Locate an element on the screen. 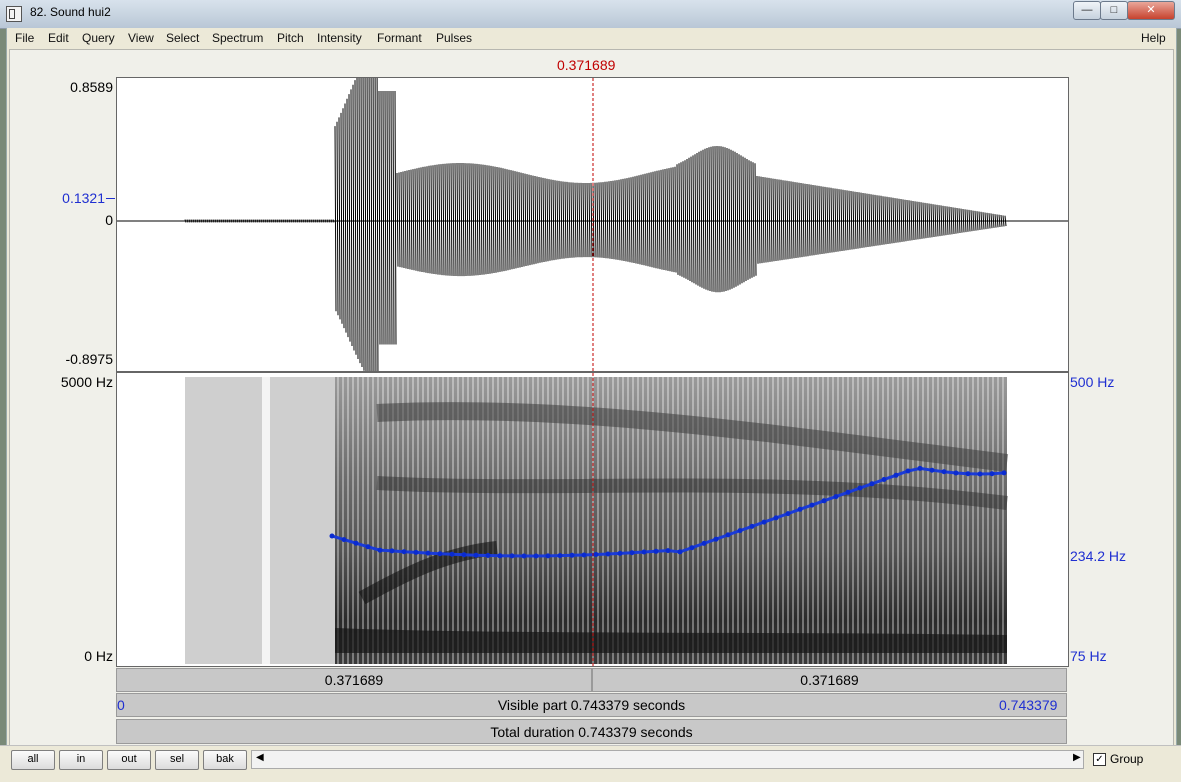 This screenshot has width=1181, height=782. zoom-all-button: all is located at coordinates (33, 760).